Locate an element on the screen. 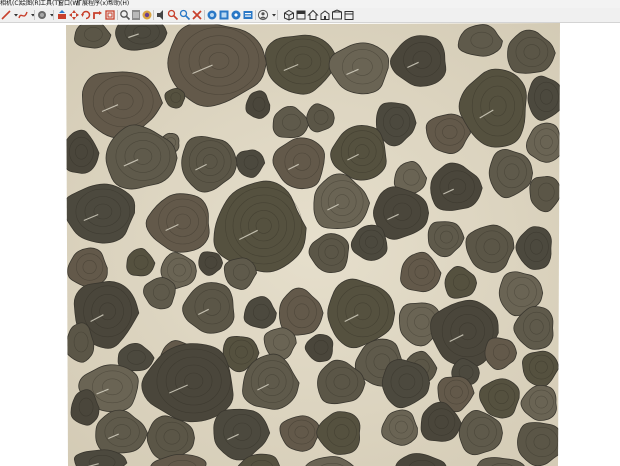 The image size is (620, 466). account-dropdown-icon is located at coordinates (272, 15).